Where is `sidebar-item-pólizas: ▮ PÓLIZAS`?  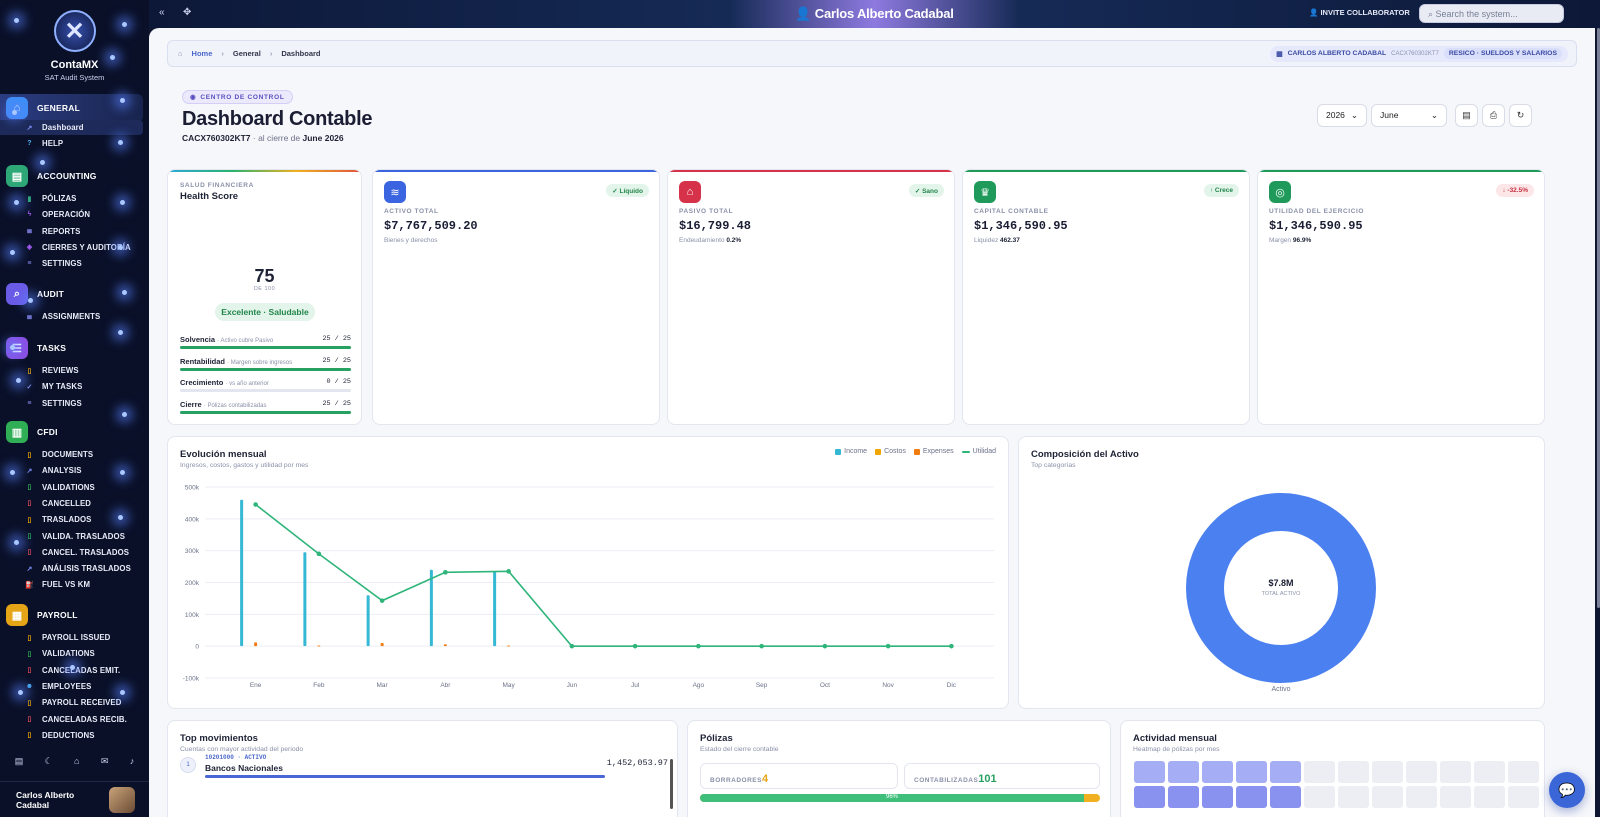
sidebar-item-pólizas: ▮ PÓLIZAS is located at coordinates (51, 198).